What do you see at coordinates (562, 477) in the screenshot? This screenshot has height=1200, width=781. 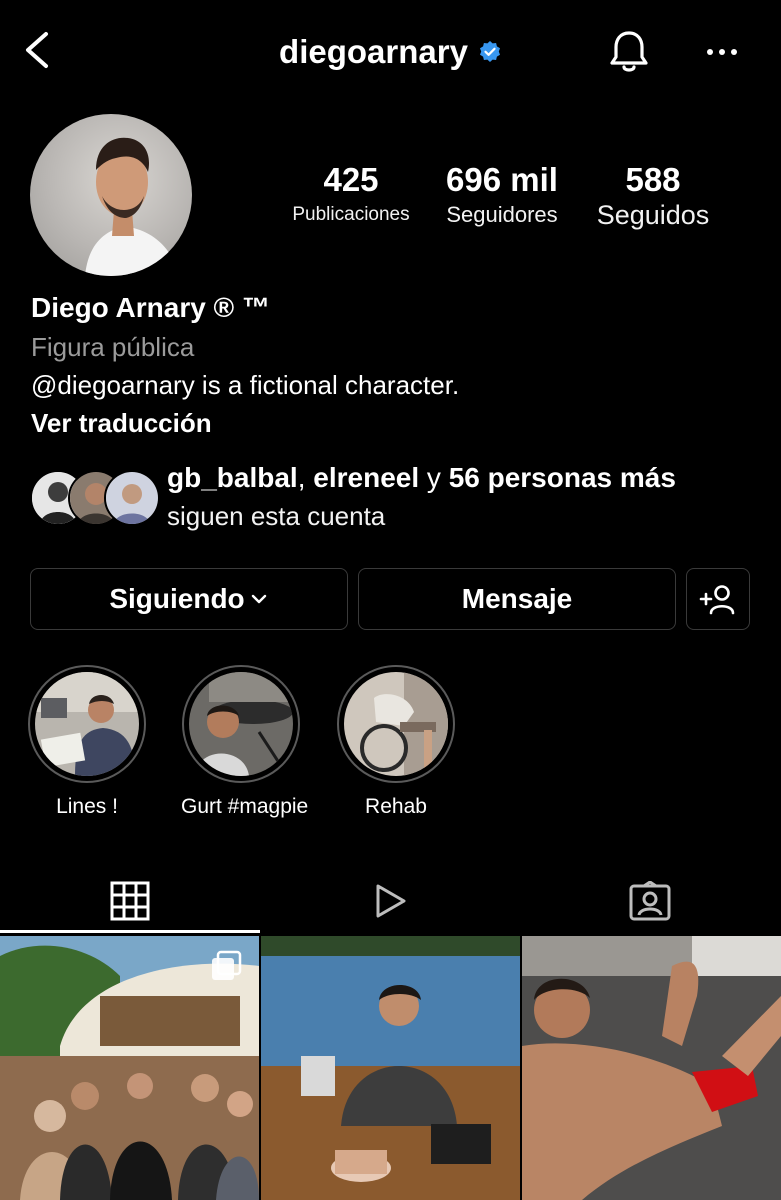 I see `mutual-others-count: 56 personas más` at bounding box center [562, 477].